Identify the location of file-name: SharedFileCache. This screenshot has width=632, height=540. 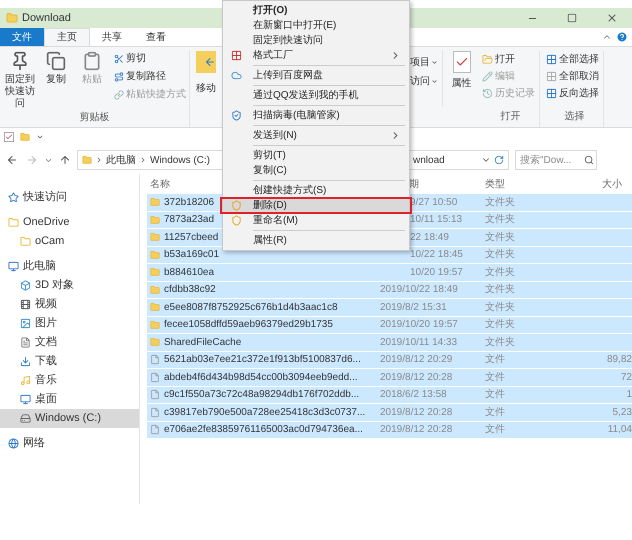
(203, 343).